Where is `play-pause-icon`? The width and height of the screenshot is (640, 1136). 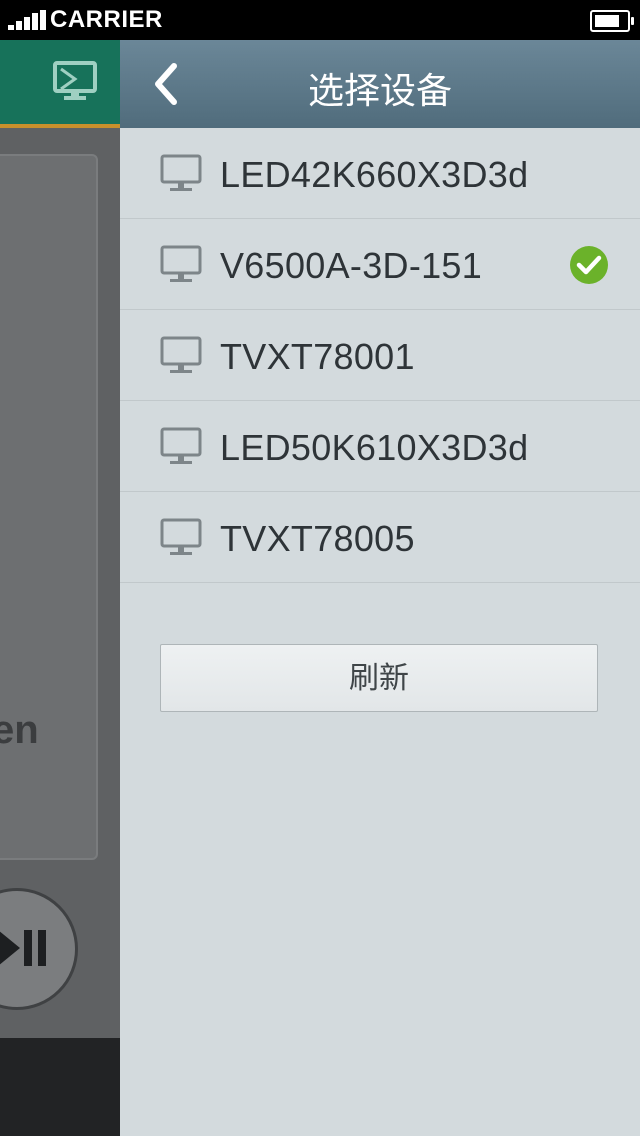
play-pause-icon is located at coordinates (23, 948).